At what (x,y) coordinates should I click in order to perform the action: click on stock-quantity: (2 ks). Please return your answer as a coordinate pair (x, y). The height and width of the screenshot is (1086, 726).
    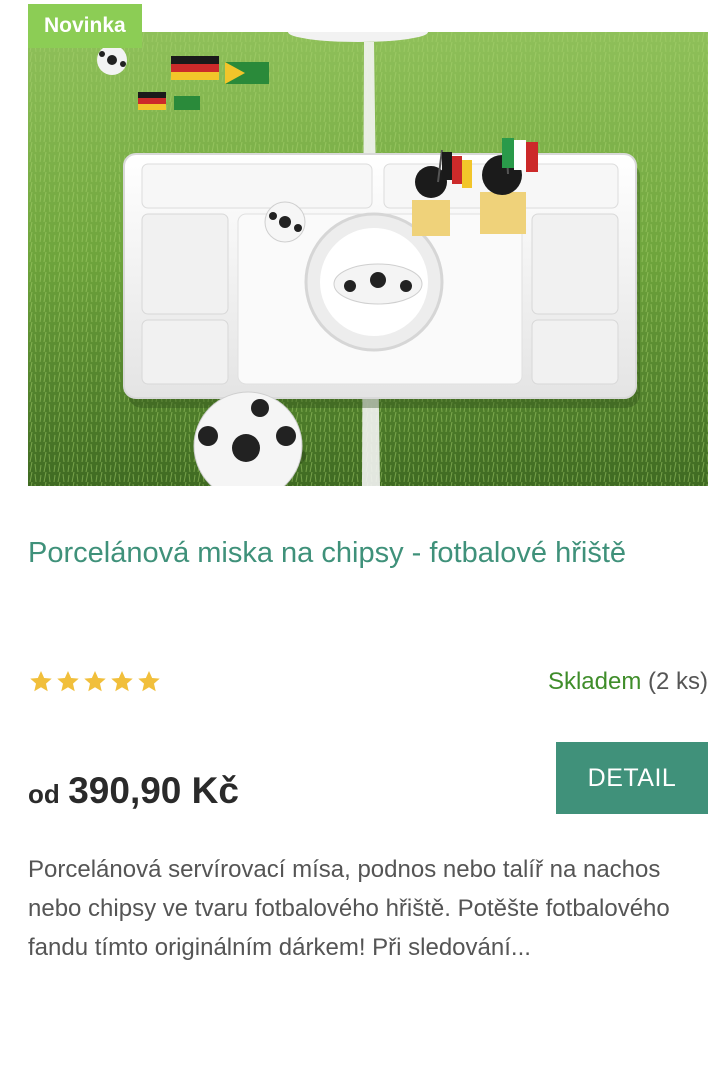
    Looking at the image, I should click on (678, 681).